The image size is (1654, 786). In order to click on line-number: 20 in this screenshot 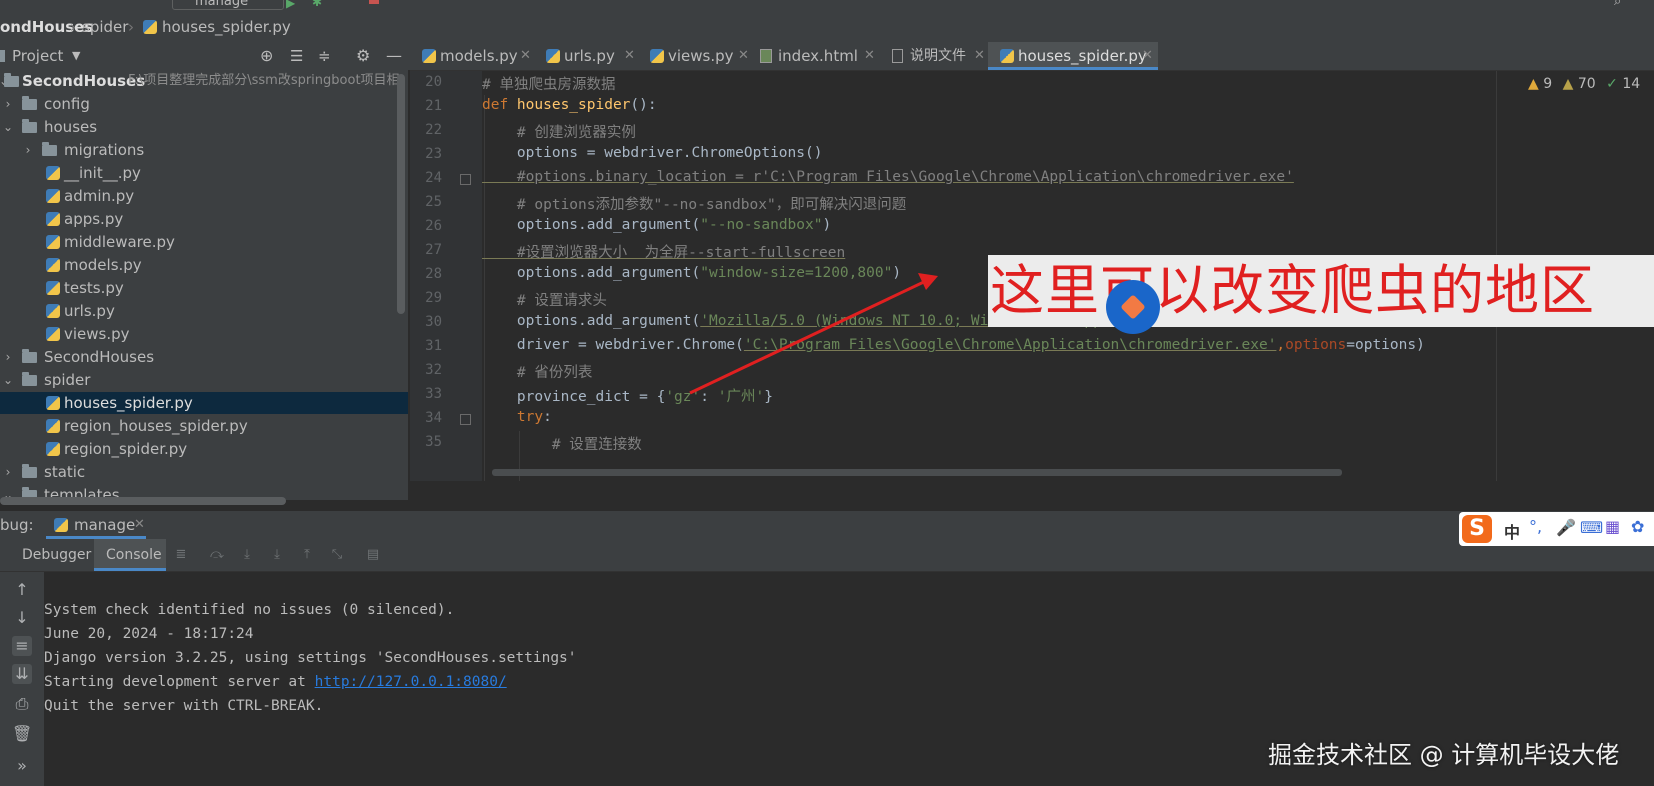, I will do `click(433, 82)`.